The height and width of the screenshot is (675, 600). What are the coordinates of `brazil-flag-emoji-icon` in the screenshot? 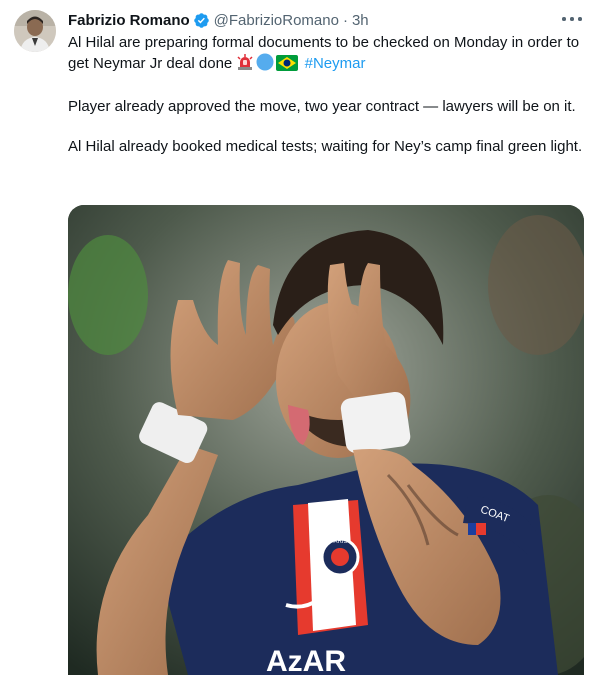 It's located at (287, 66).